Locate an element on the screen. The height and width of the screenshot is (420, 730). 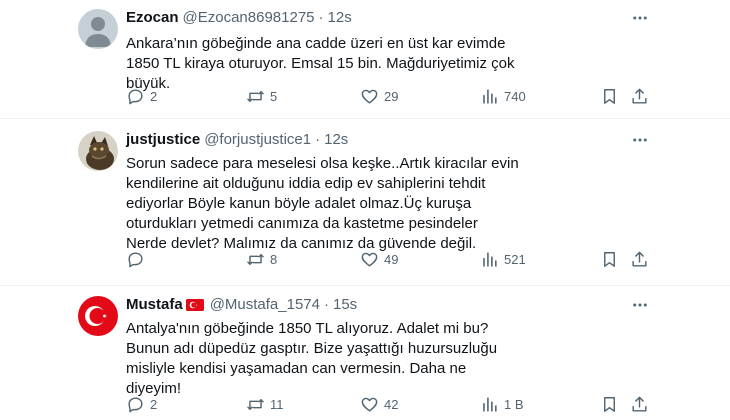
action-bar: 2 11 42 1 B is located at coordinates (387, 404).